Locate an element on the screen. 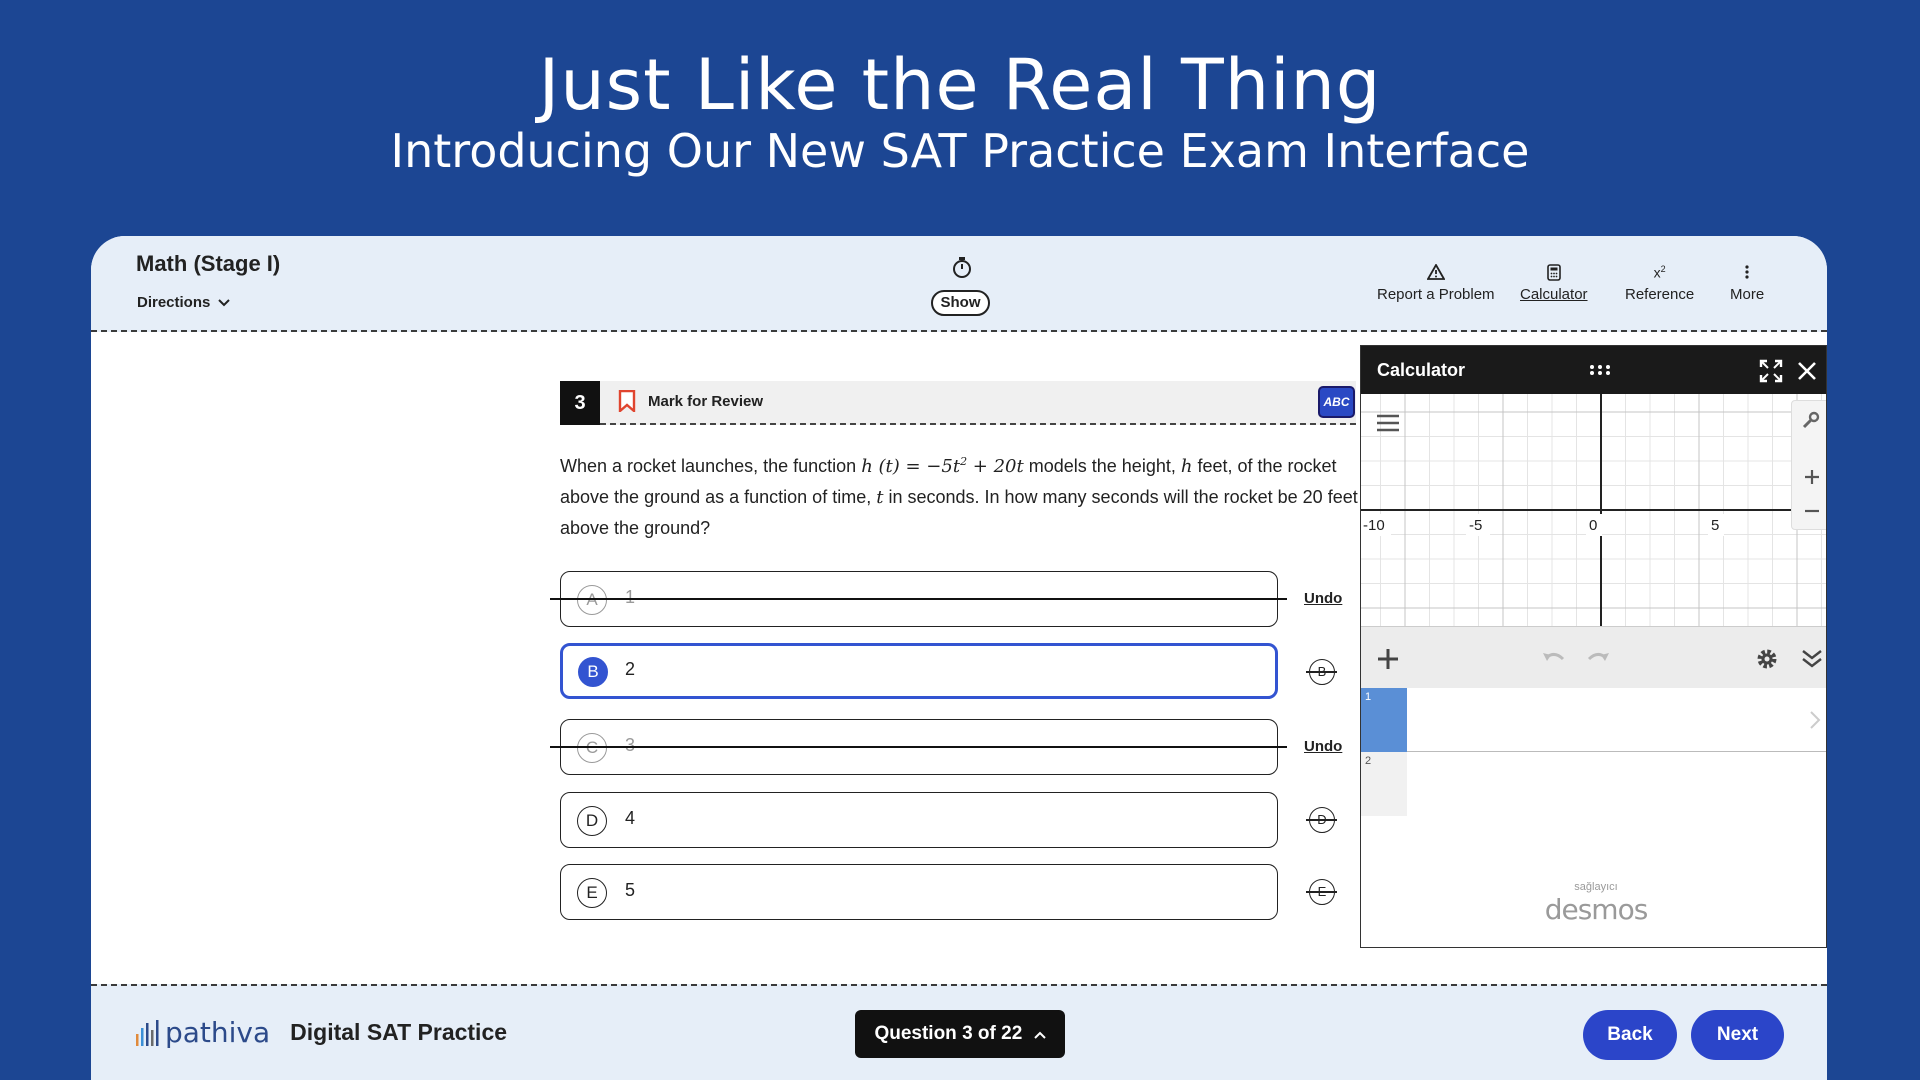 The image size is (1920, 1080). question-text-part: When a rocket launches, the function is located at coordinates (711, 466).